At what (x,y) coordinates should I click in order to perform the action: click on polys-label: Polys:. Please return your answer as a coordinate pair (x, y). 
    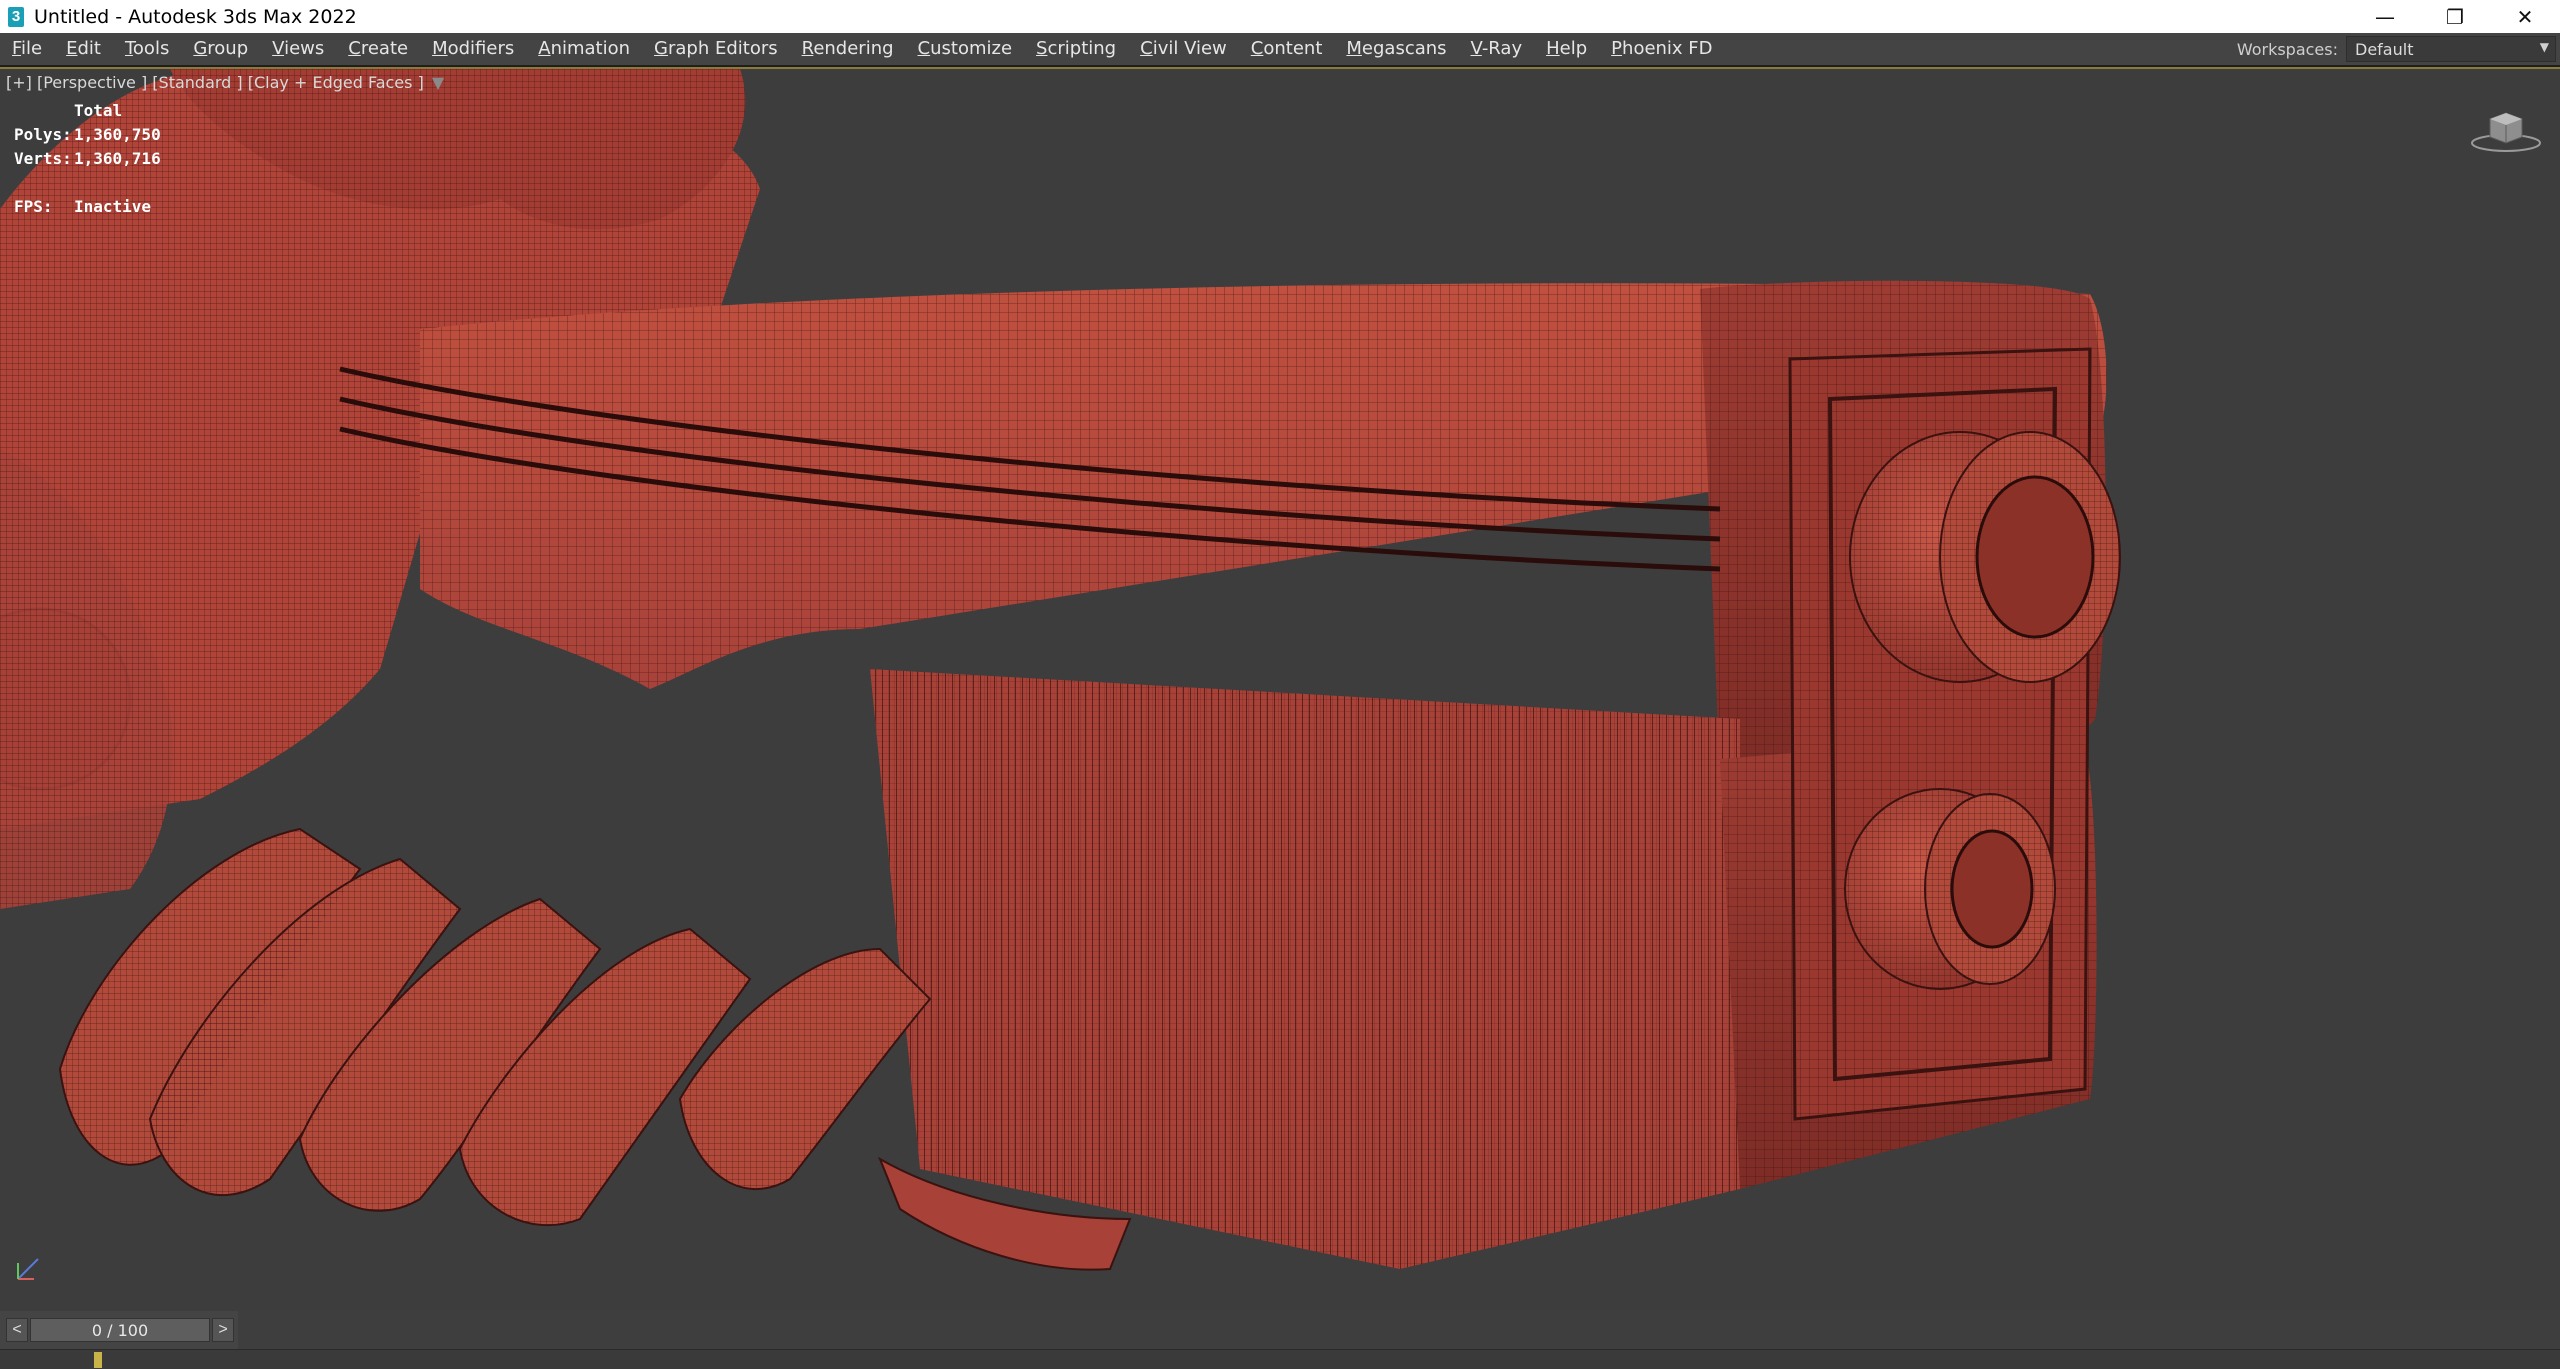
    Looking at the image, I should click on (43, 134).